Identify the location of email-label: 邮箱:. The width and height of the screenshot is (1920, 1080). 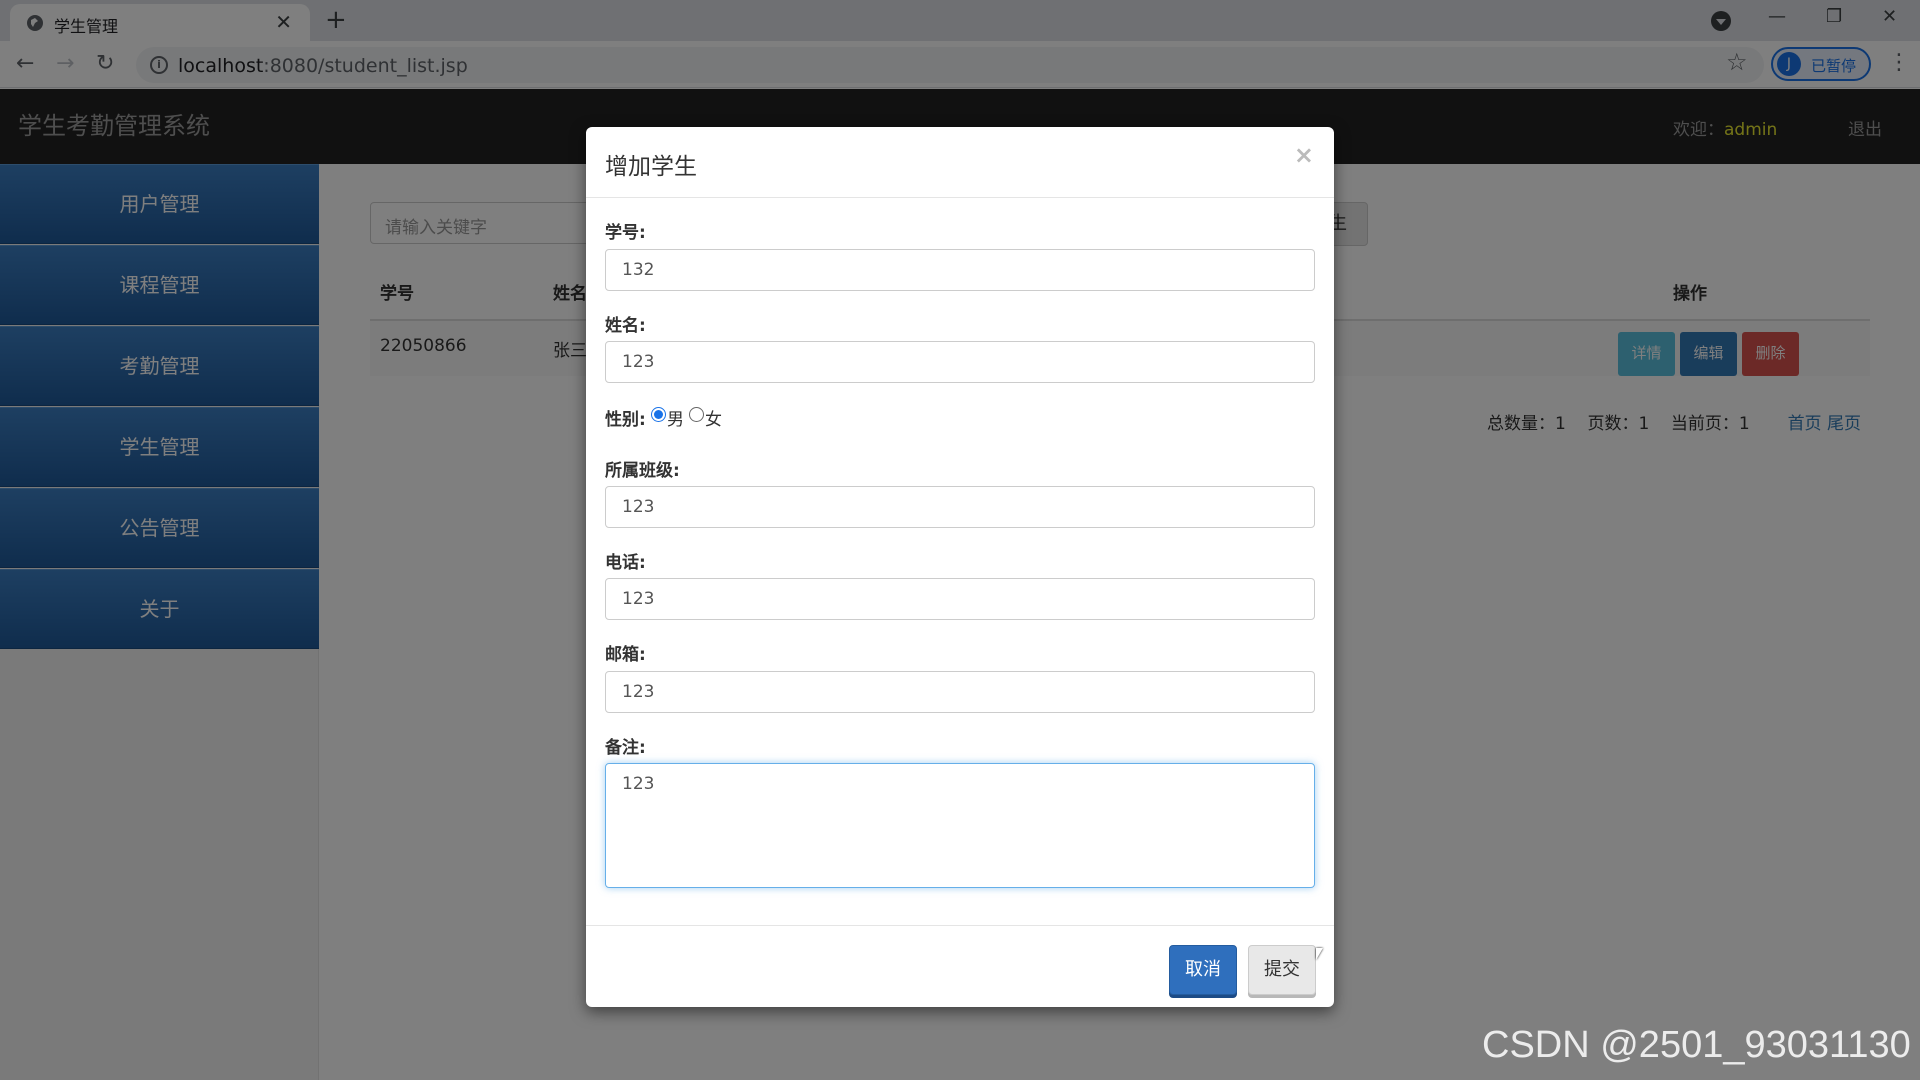
(625, 655).